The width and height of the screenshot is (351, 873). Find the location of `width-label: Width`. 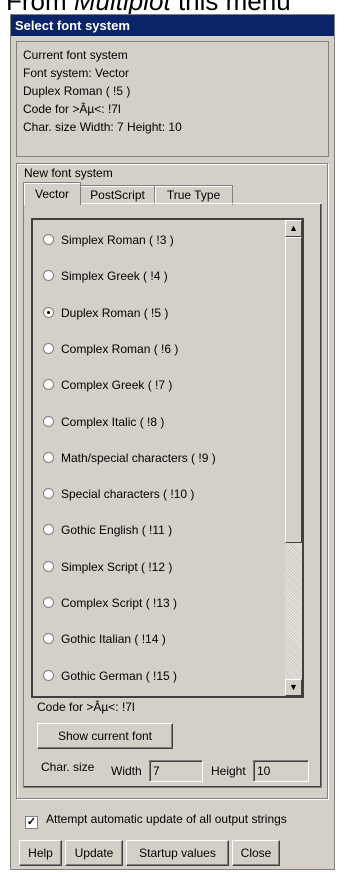

width-label: Width is located at coordinates (126, 771).